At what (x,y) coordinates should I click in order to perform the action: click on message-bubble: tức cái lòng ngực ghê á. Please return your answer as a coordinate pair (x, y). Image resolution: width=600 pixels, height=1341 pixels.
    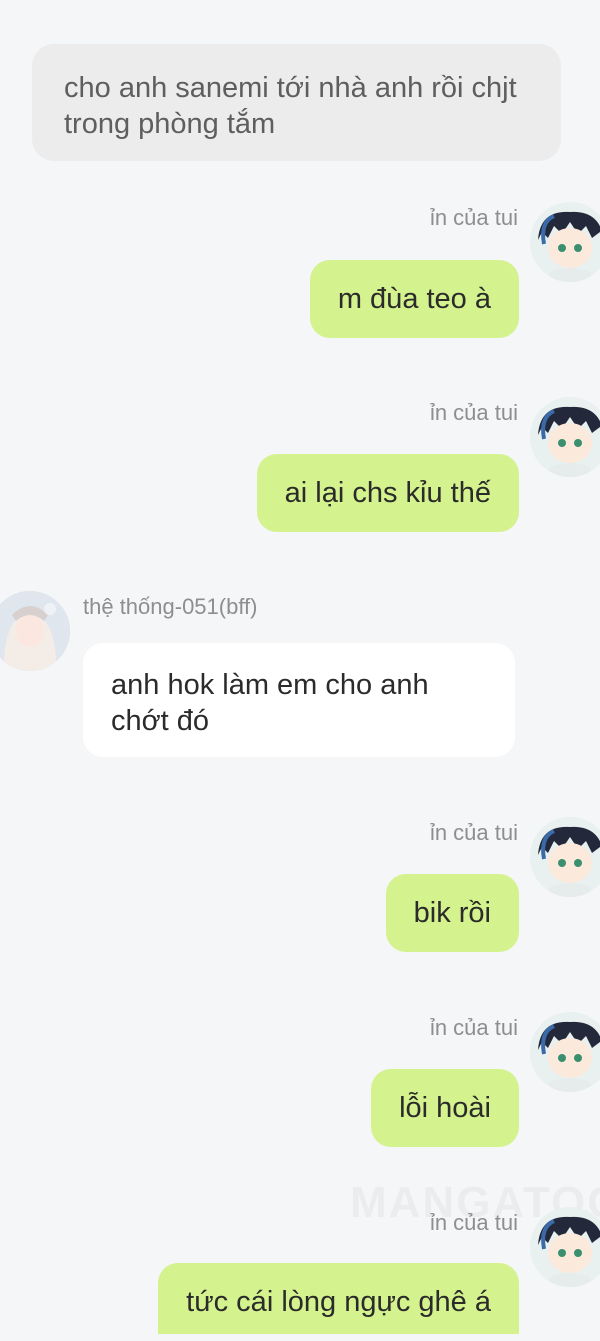
    Looking at the image, I should click on (338, 1298).